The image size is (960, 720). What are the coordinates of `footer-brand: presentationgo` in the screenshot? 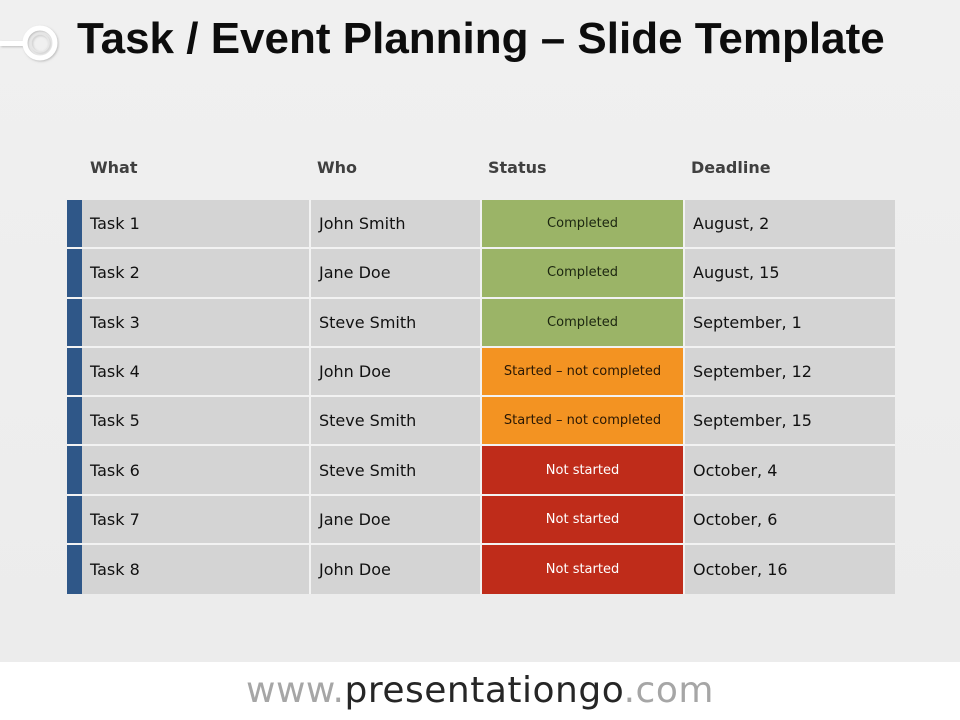 It's located at (484, 690).